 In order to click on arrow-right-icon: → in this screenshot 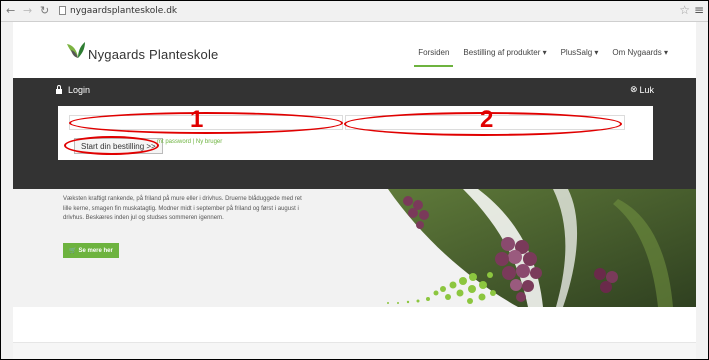, I will do `click(27, 11)`.